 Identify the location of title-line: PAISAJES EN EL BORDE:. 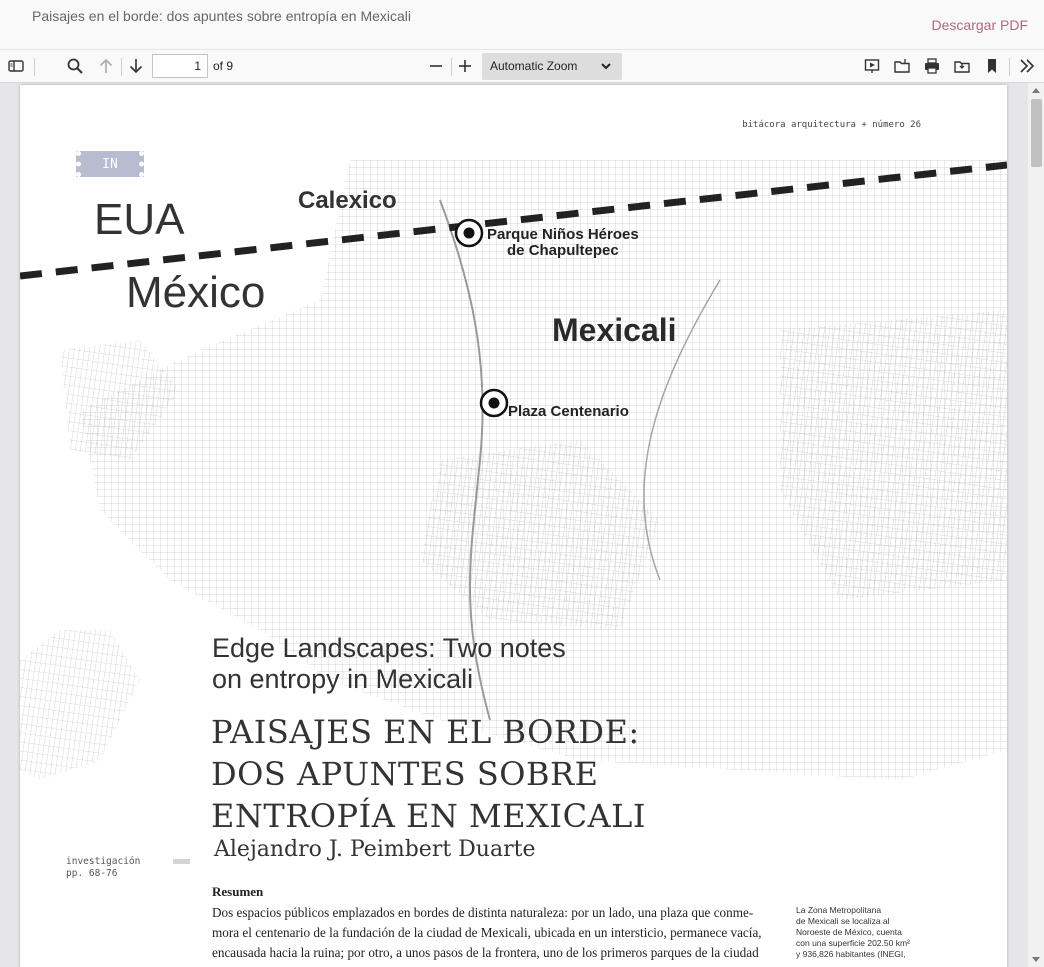
(425, 732).